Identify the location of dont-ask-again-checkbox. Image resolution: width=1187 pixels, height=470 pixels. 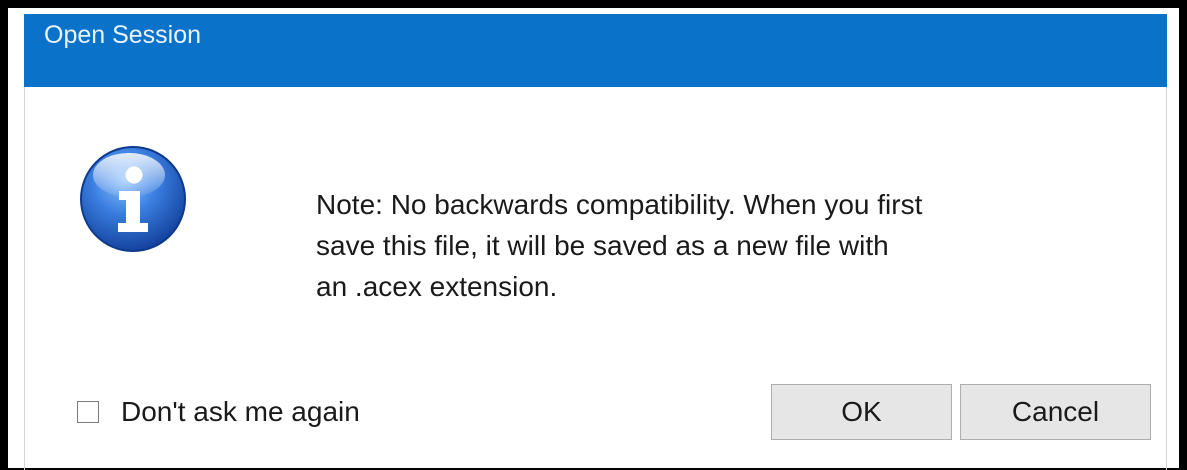
(88, 412).